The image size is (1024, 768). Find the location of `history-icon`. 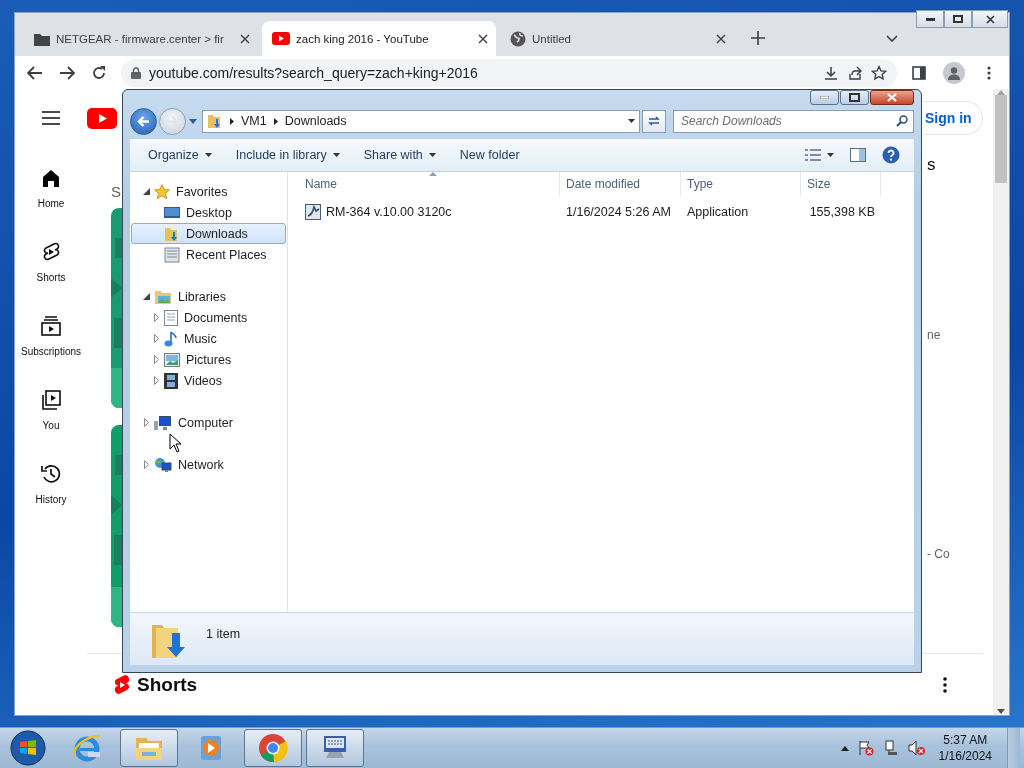

history-icon is located at coordinates (51, 474).